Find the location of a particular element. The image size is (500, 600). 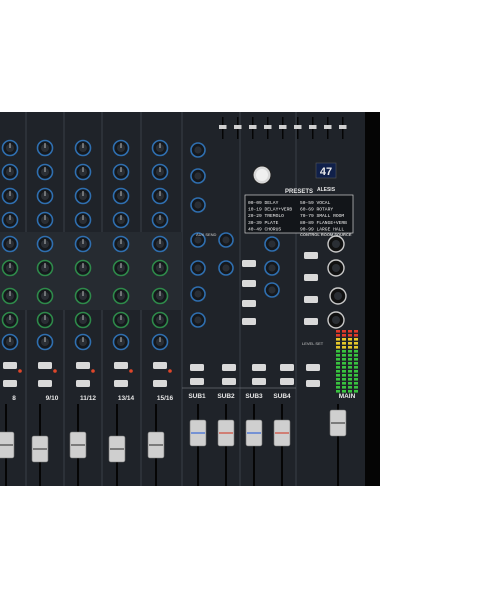

preset-item: 20-29 TREMOLO is located at coordinates (266, 216).